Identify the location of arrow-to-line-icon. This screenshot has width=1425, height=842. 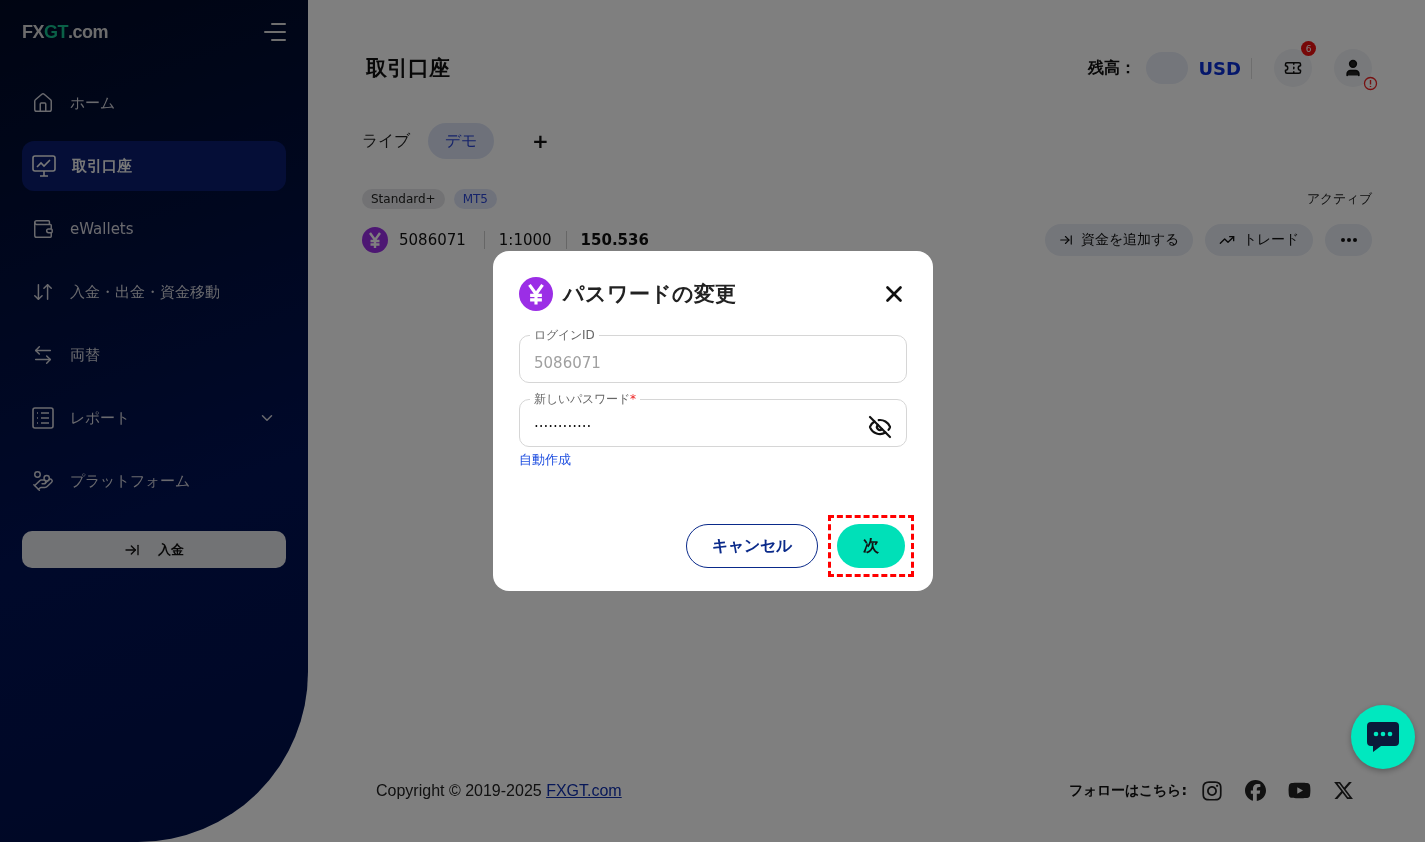
(1066, 240).